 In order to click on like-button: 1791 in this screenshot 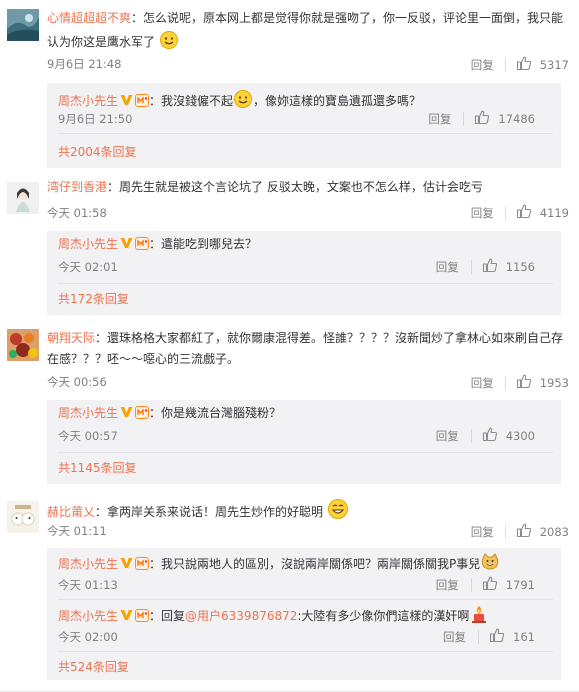, I will do `click(508, 584)`.